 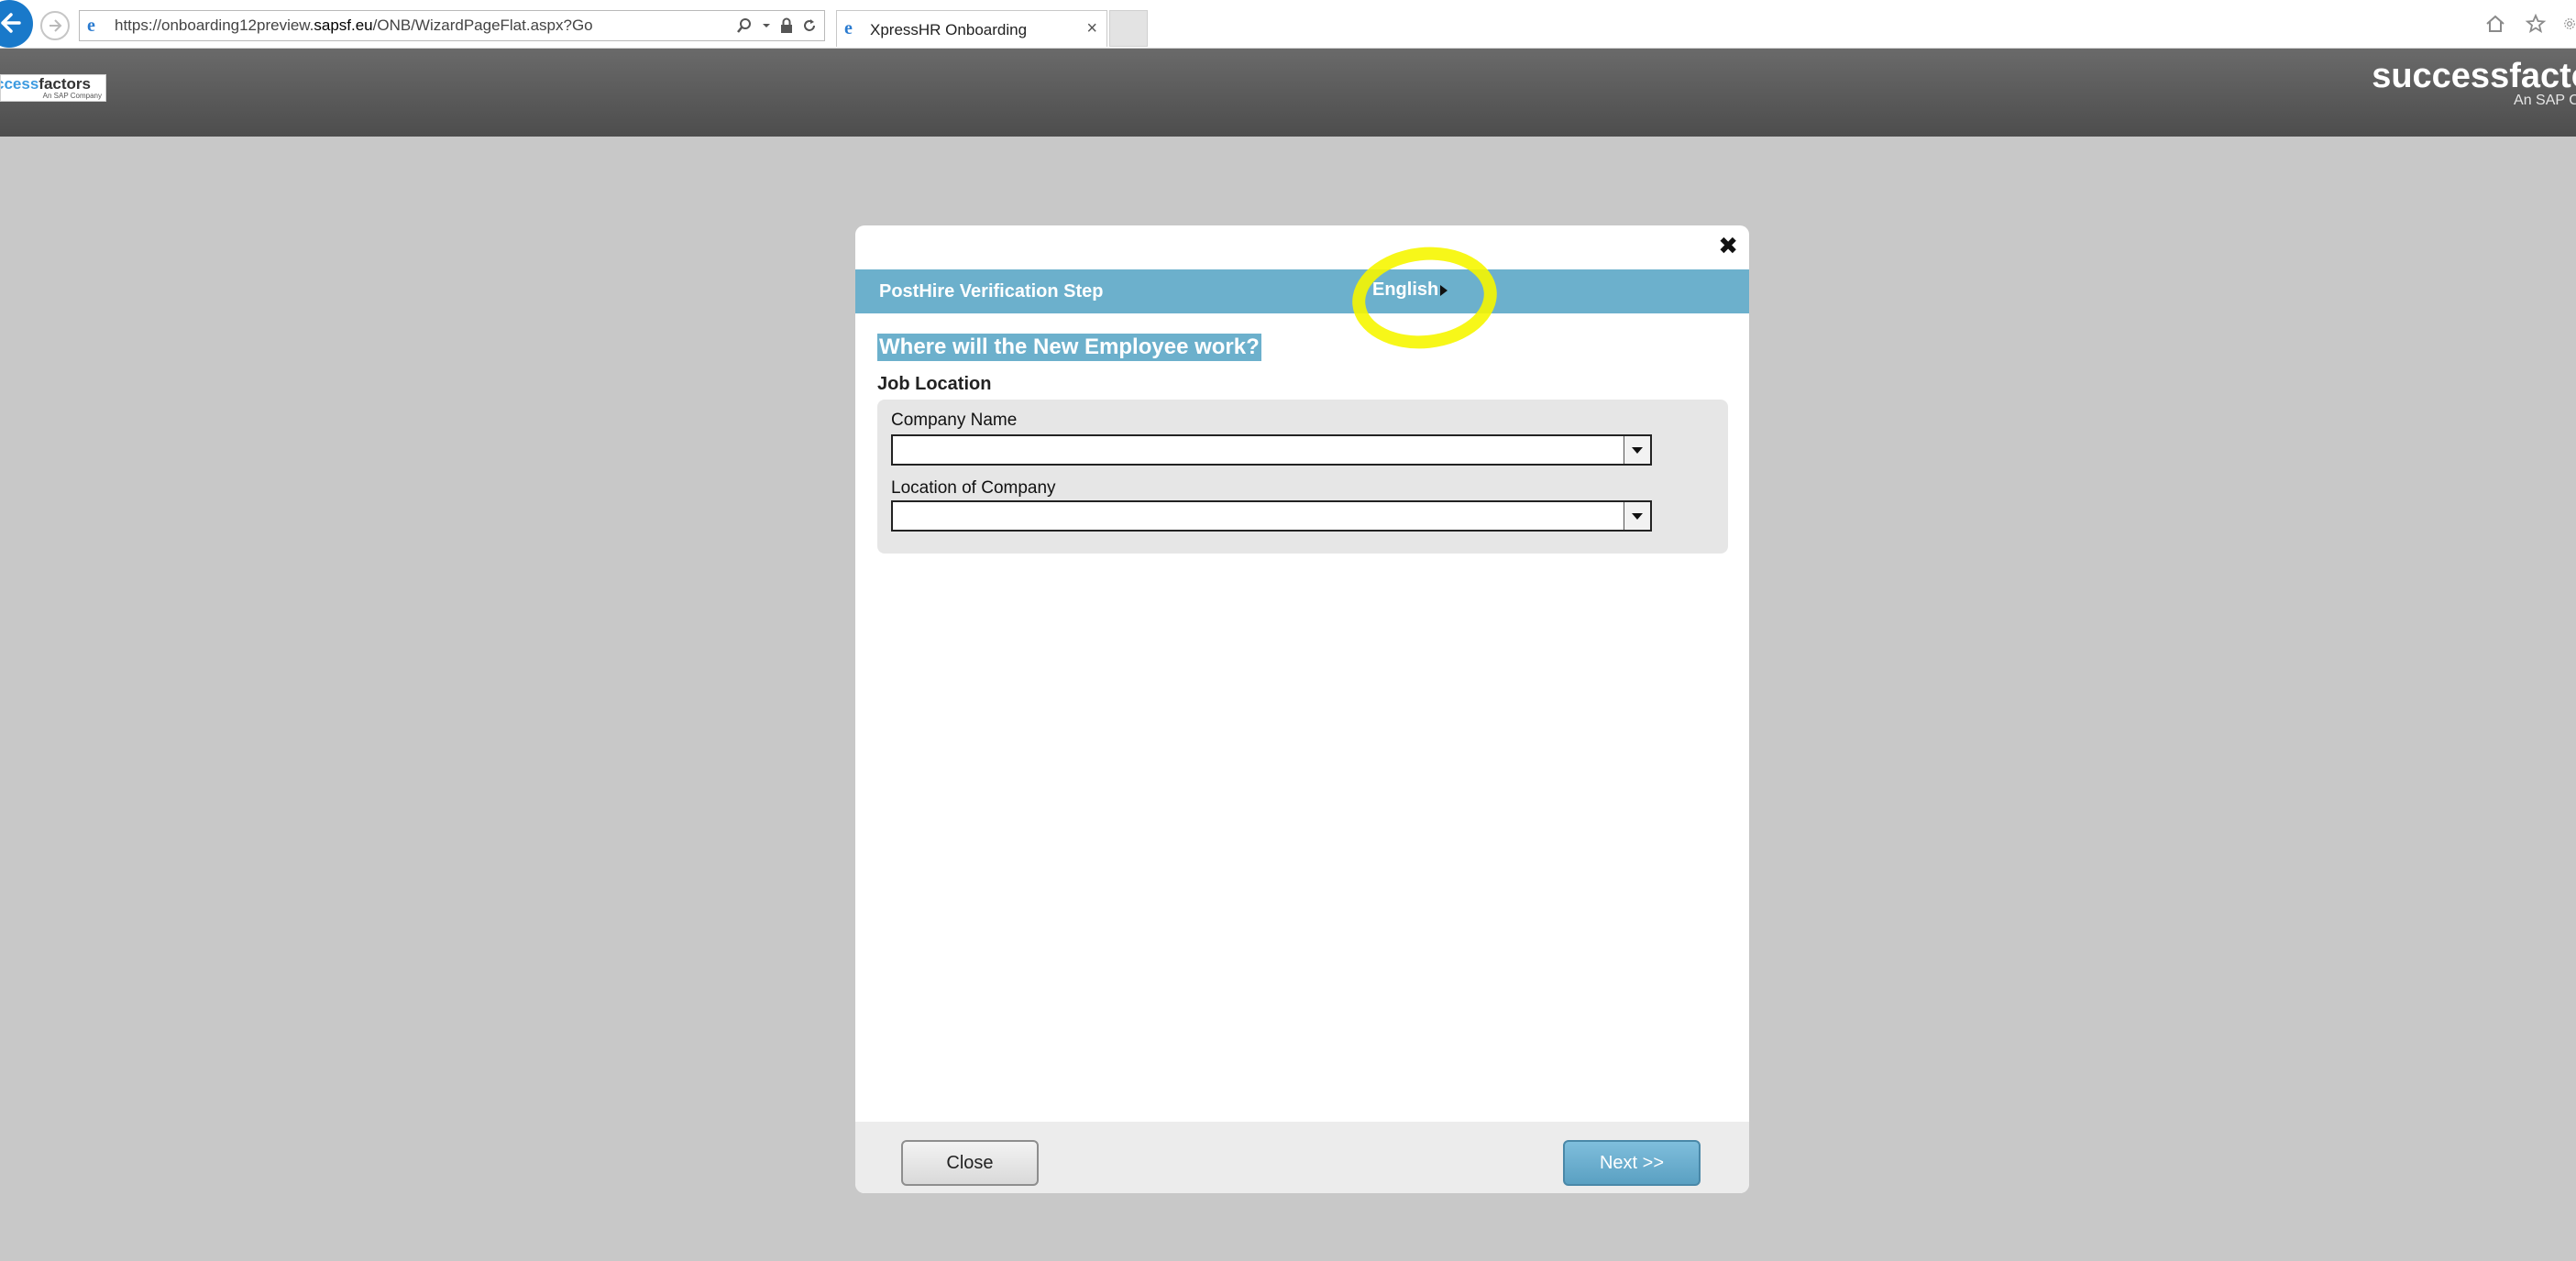 What do you see at coordinates (809, 25) in the screenshot?
I see `refresh-icon` at bounding box center [809, 25].